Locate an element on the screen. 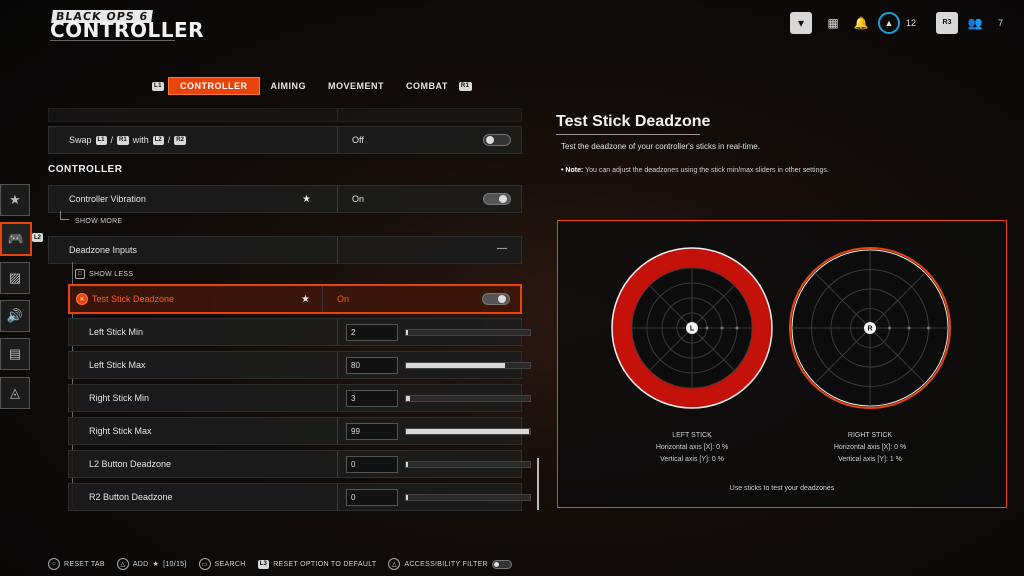  rail-interface: ▤ is located at coordinates (15, 354).